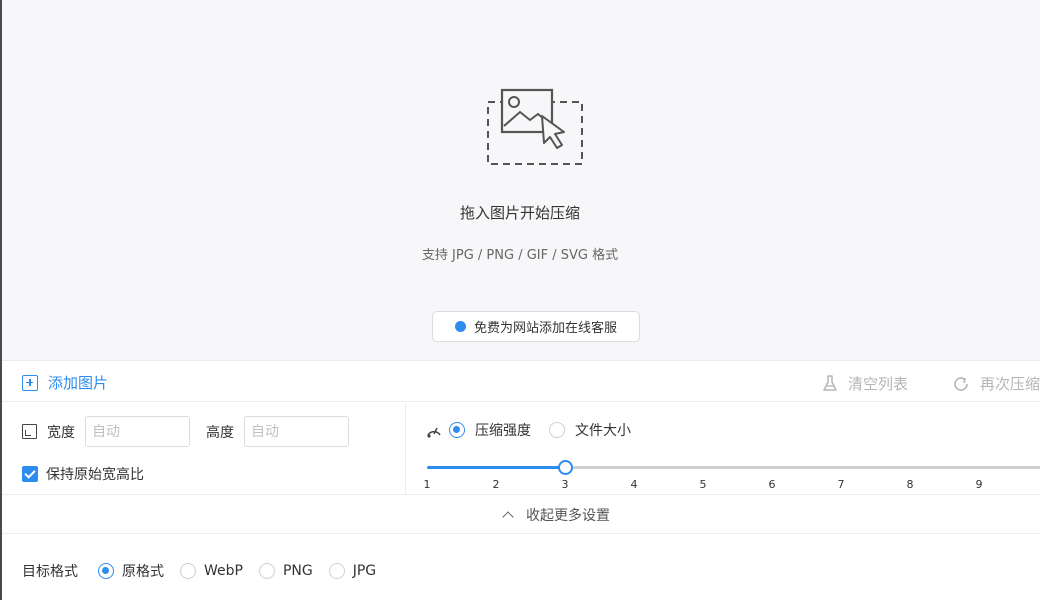 Image resolution: width=1040 pixels, height=600 pixels. Describe the element at coordinates (496, 467) in the screenshot. I see `slider-fill` at that location.